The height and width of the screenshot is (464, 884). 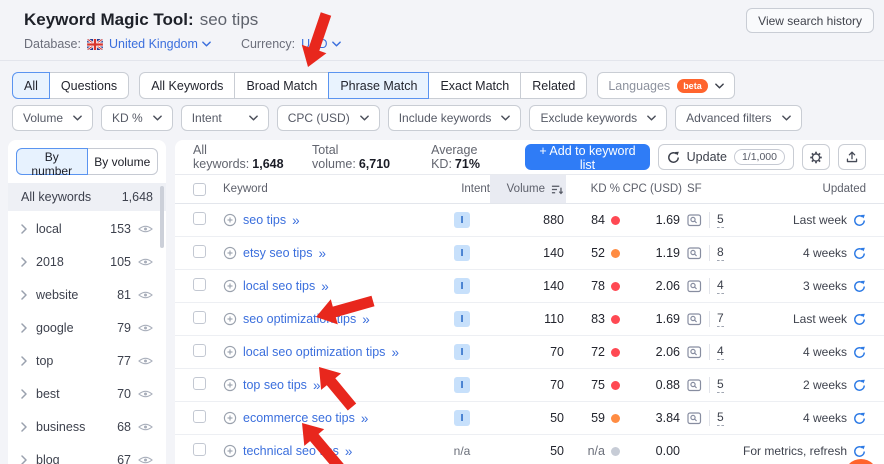 What do you see at coordinates (87, 360) in the screenshot?
I see `keyword-group-top: top 77` at bounding box center [87, 360].